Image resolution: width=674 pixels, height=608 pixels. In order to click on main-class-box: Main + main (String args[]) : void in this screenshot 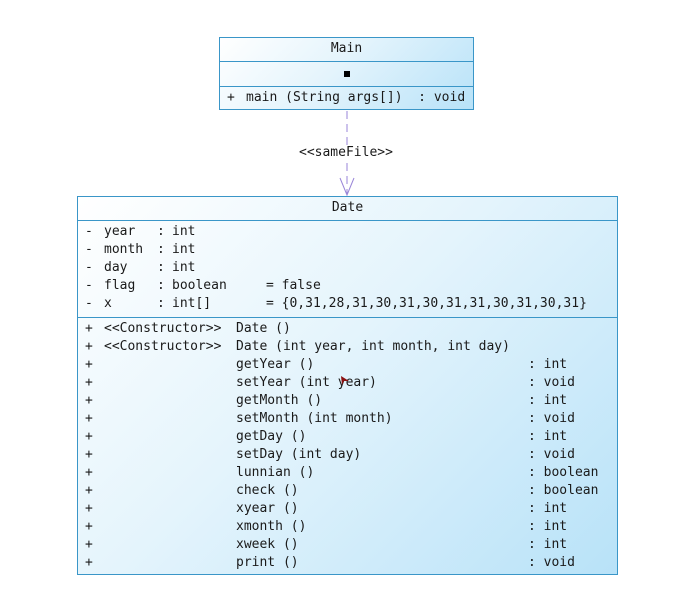, I will do `click(346, 73)`.